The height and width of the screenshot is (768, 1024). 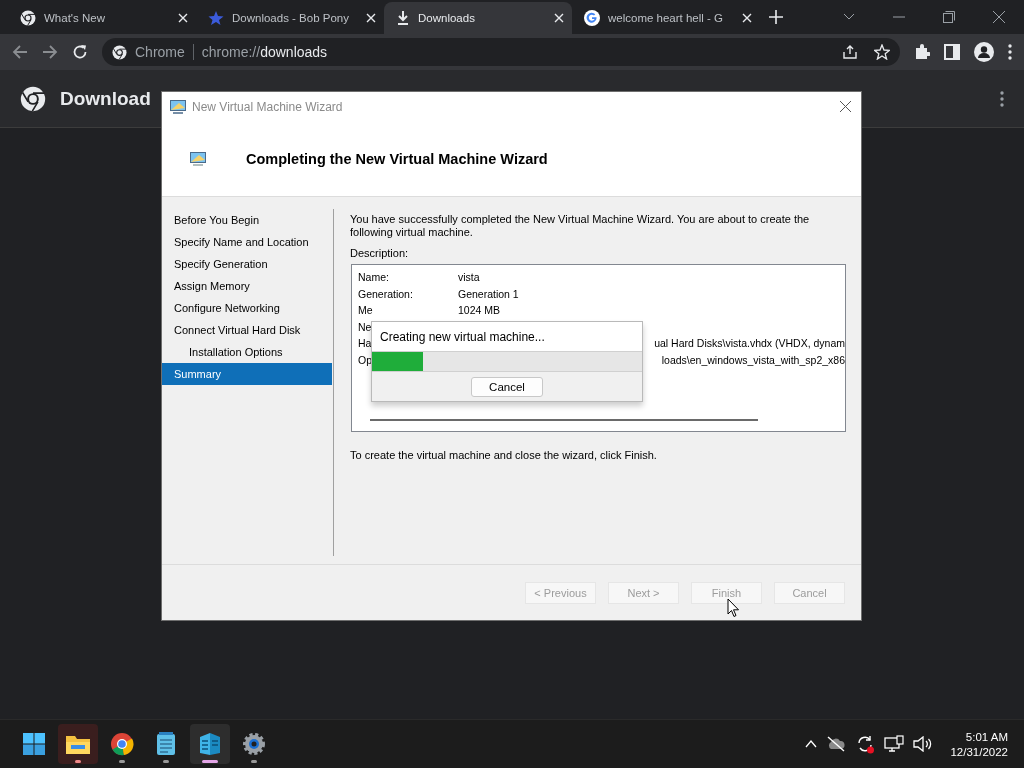 What do you see at coordinates (20, 52) in the screenshot?
I see `back-icon` at bounding box center [20, 52].